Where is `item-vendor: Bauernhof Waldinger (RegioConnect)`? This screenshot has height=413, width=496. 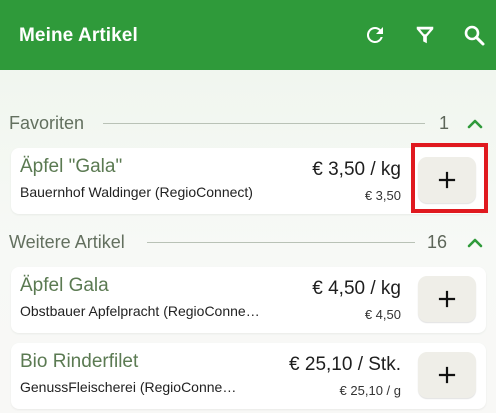 item-vendor: Bauernhof Waldinger (RegioConnect) is located at coordinates (136, 192).